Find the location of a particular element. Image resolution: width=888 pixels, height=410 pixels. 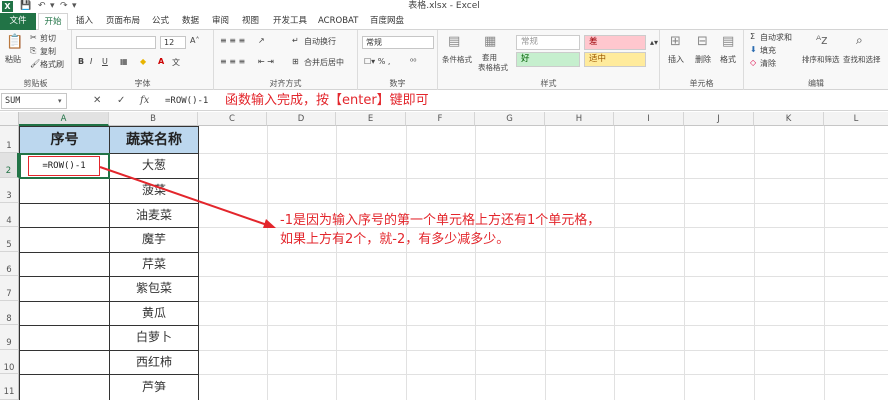

find-select-button: 查找和选择 is located at coordinates (862, 59).